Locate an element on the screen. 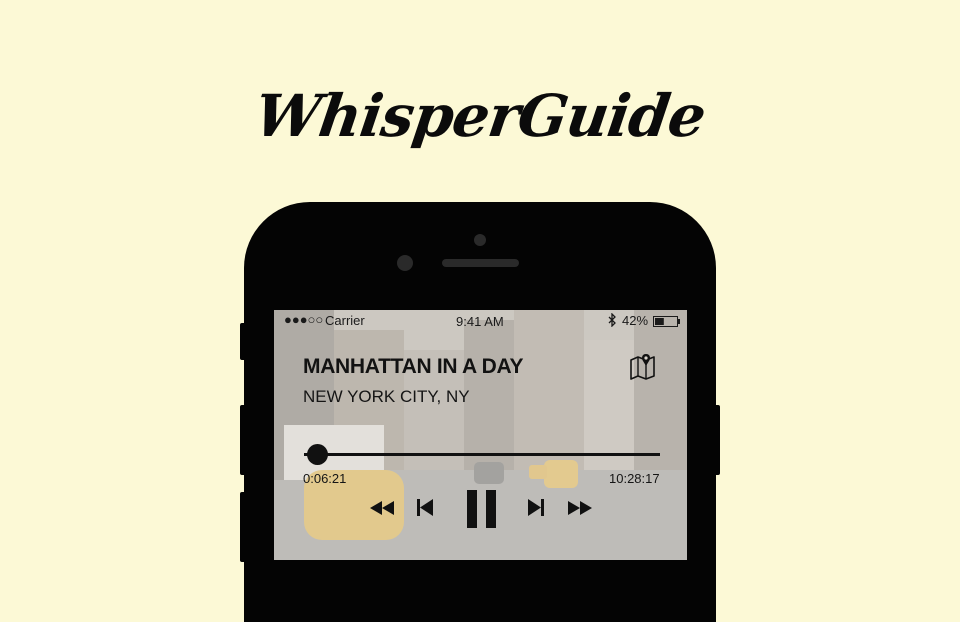  rewind-icon is located at coordinates (382, 508).